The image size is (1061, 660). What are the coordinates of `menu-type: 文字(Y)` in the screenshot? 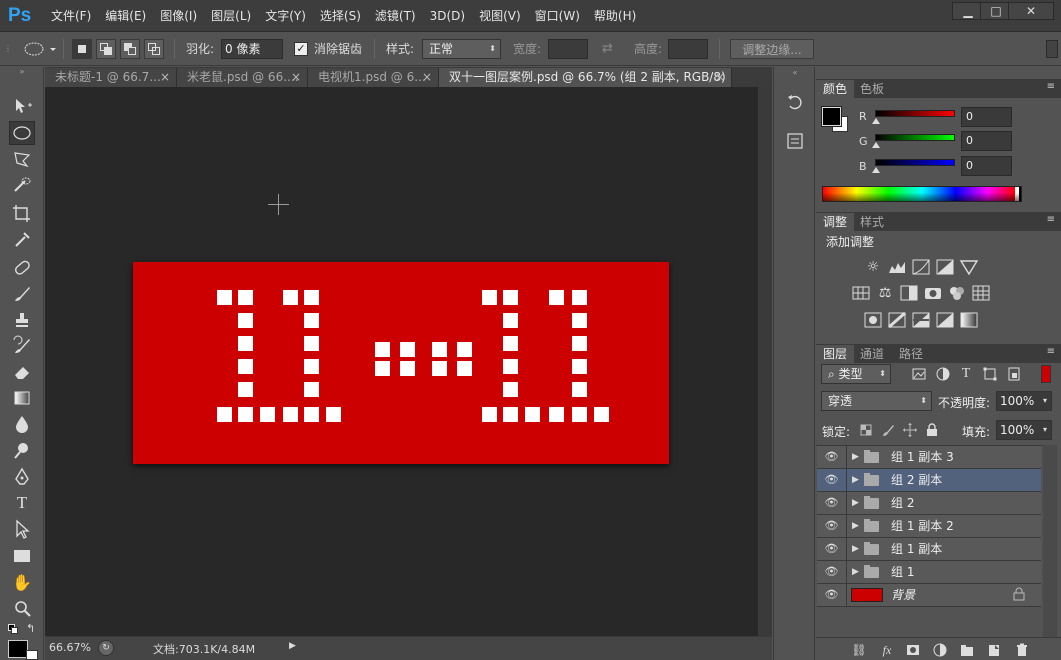 It's located at (285, 16).